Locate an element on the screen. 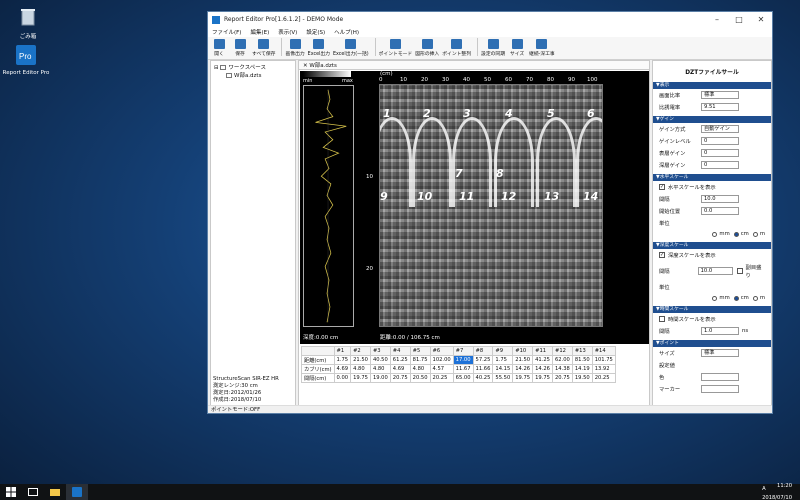  table-cell: 14.15 is located at coordinates (503, 369).